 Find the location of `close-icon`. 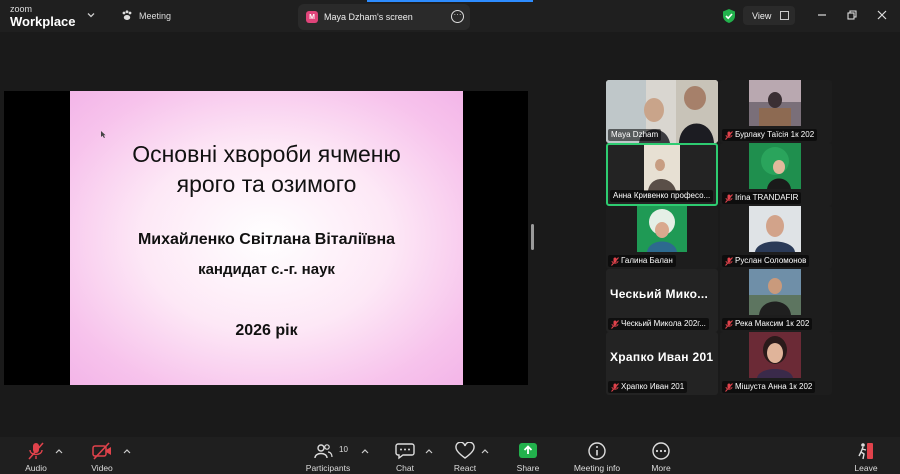

close-icon is located at coordinates (882, 15).